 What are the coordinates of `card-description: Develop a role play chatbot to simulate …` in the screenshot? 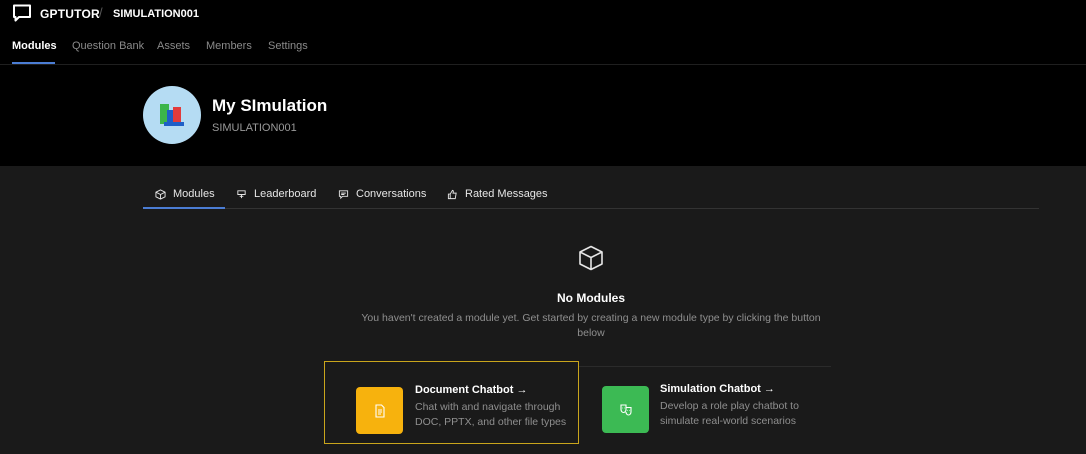 It's located at (729, 414).